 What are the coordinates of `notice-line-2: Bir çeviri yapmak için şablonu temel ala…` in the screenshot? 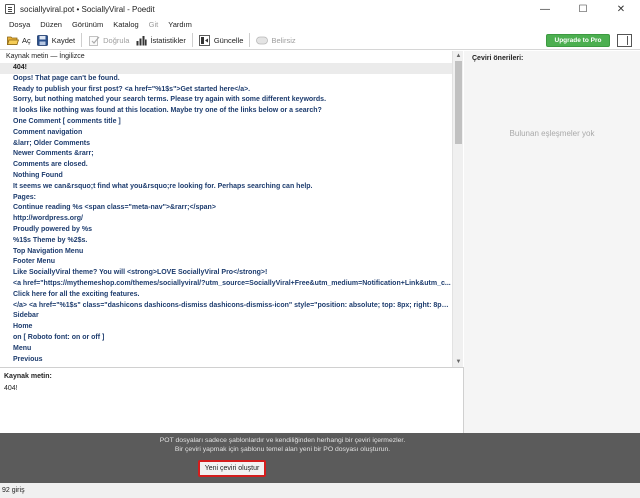 It's located at (282, 449).